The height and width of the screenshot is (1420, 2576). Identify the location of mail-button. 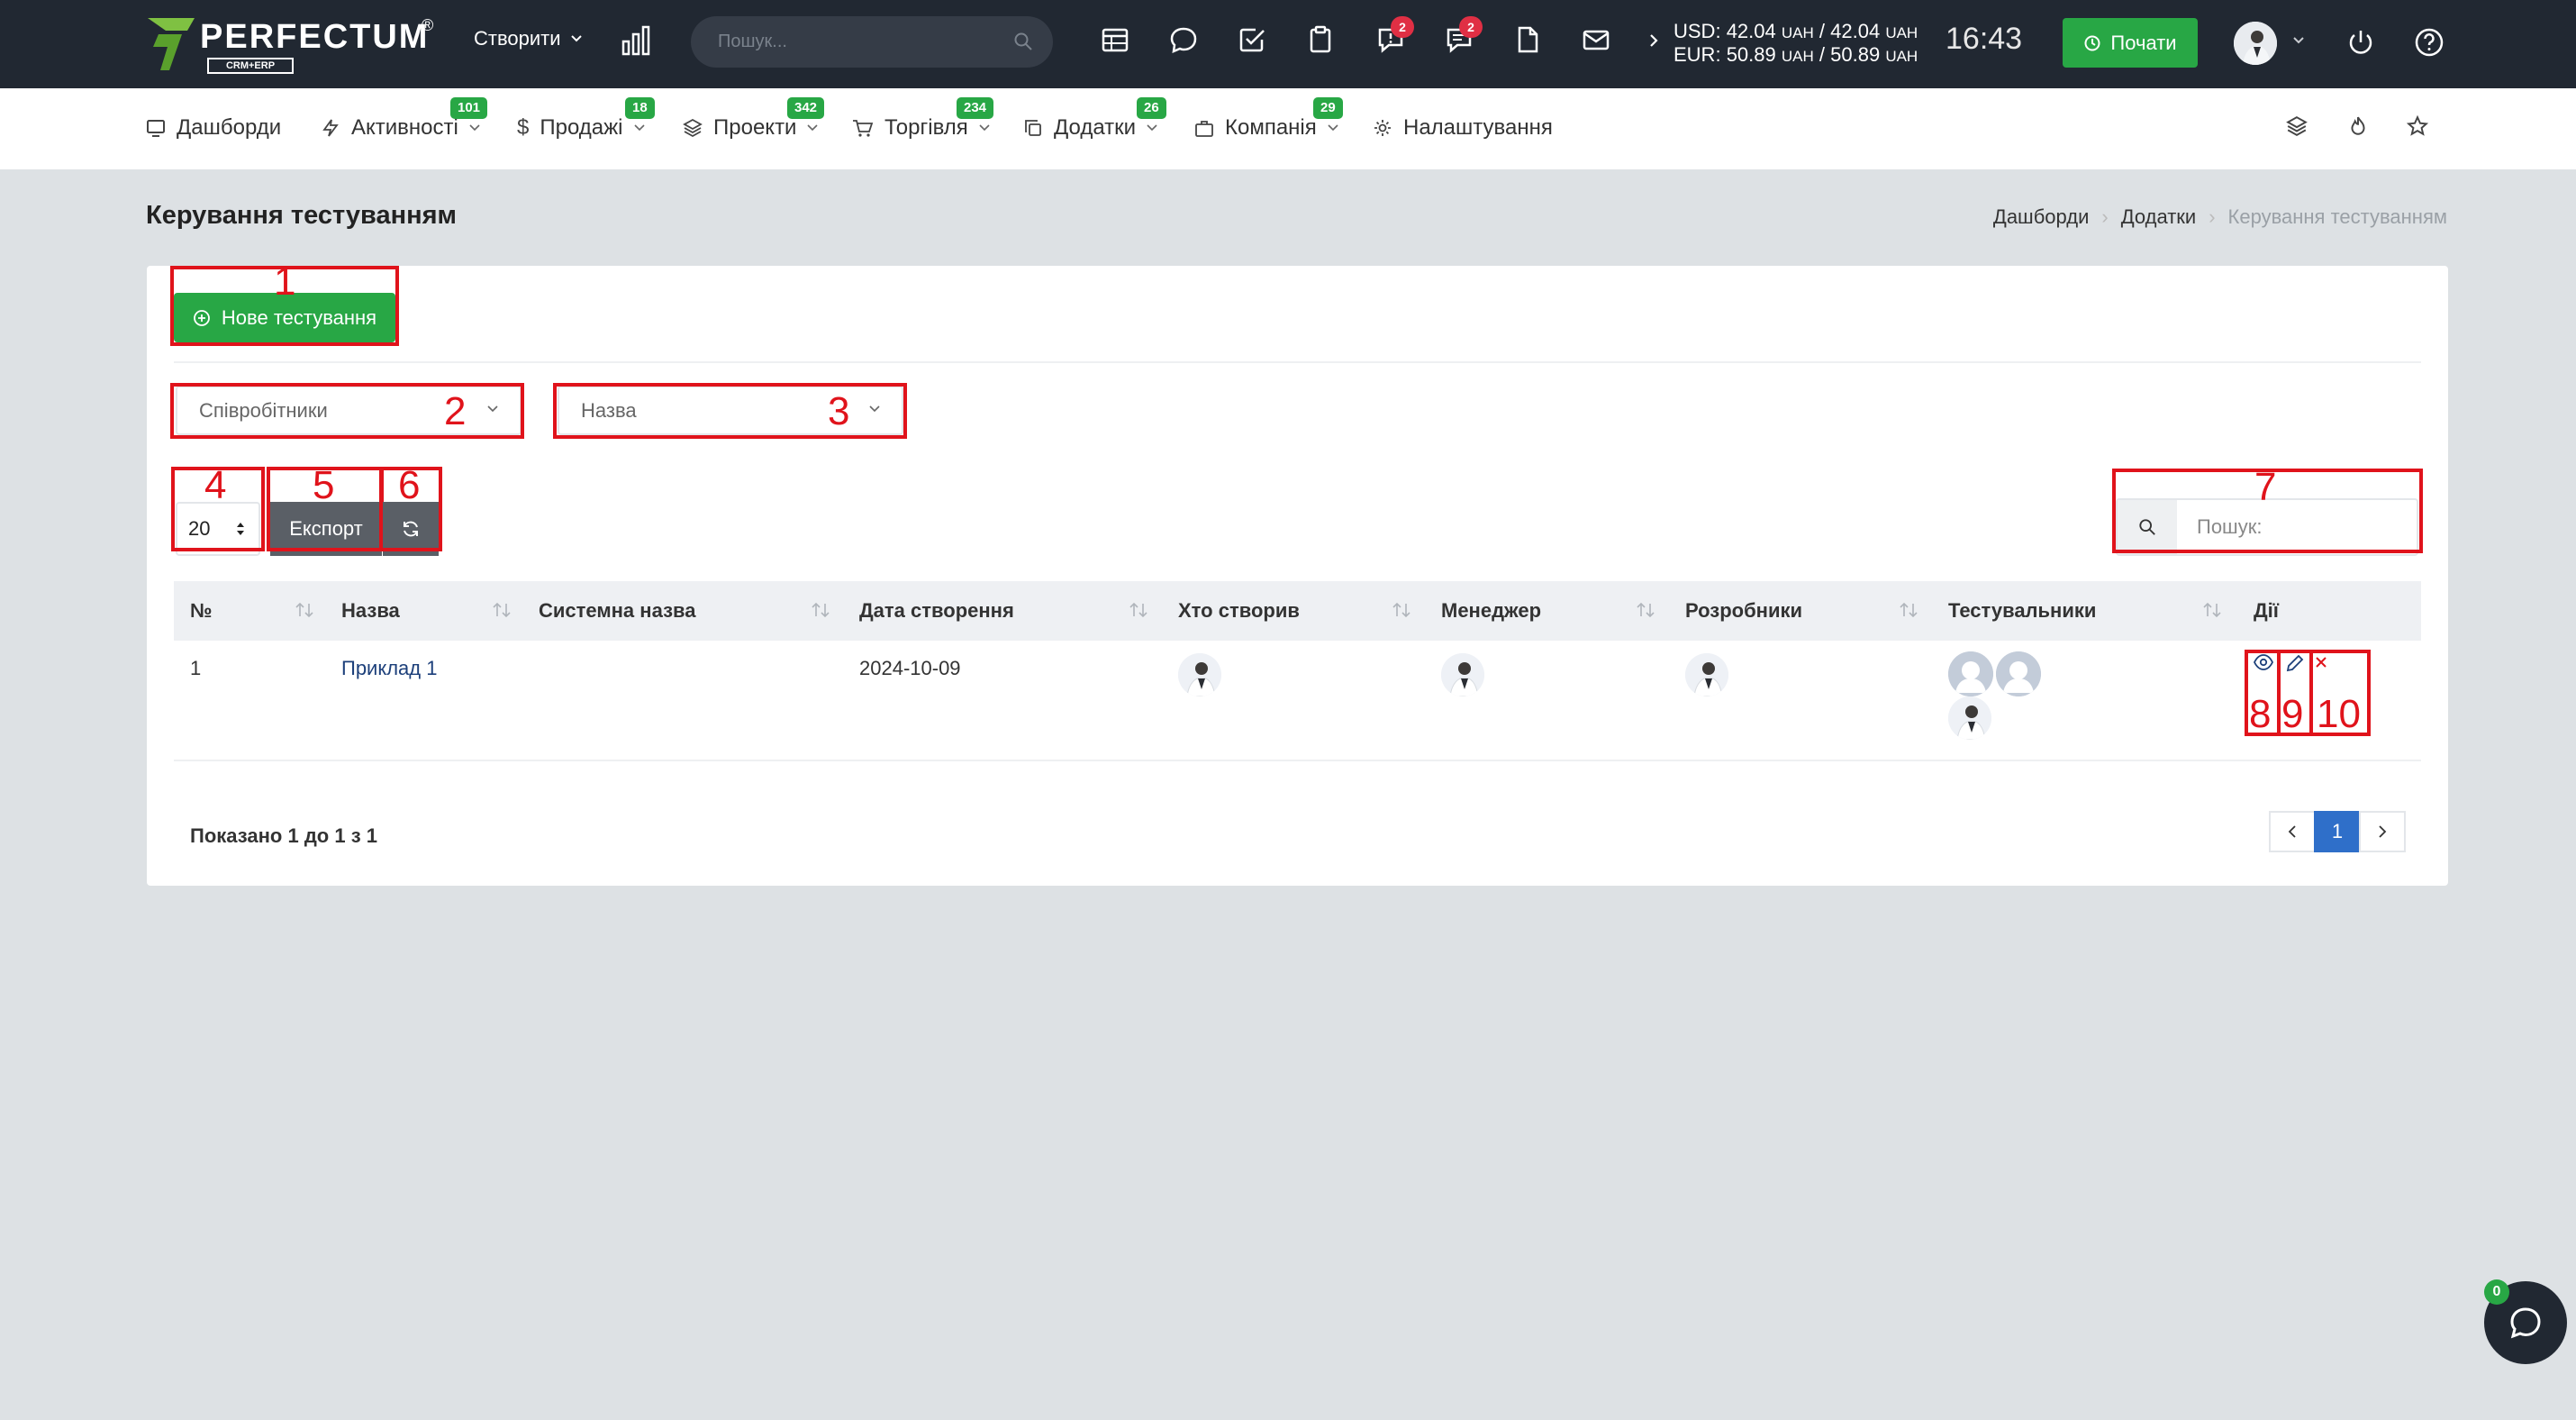
(1596, 39).